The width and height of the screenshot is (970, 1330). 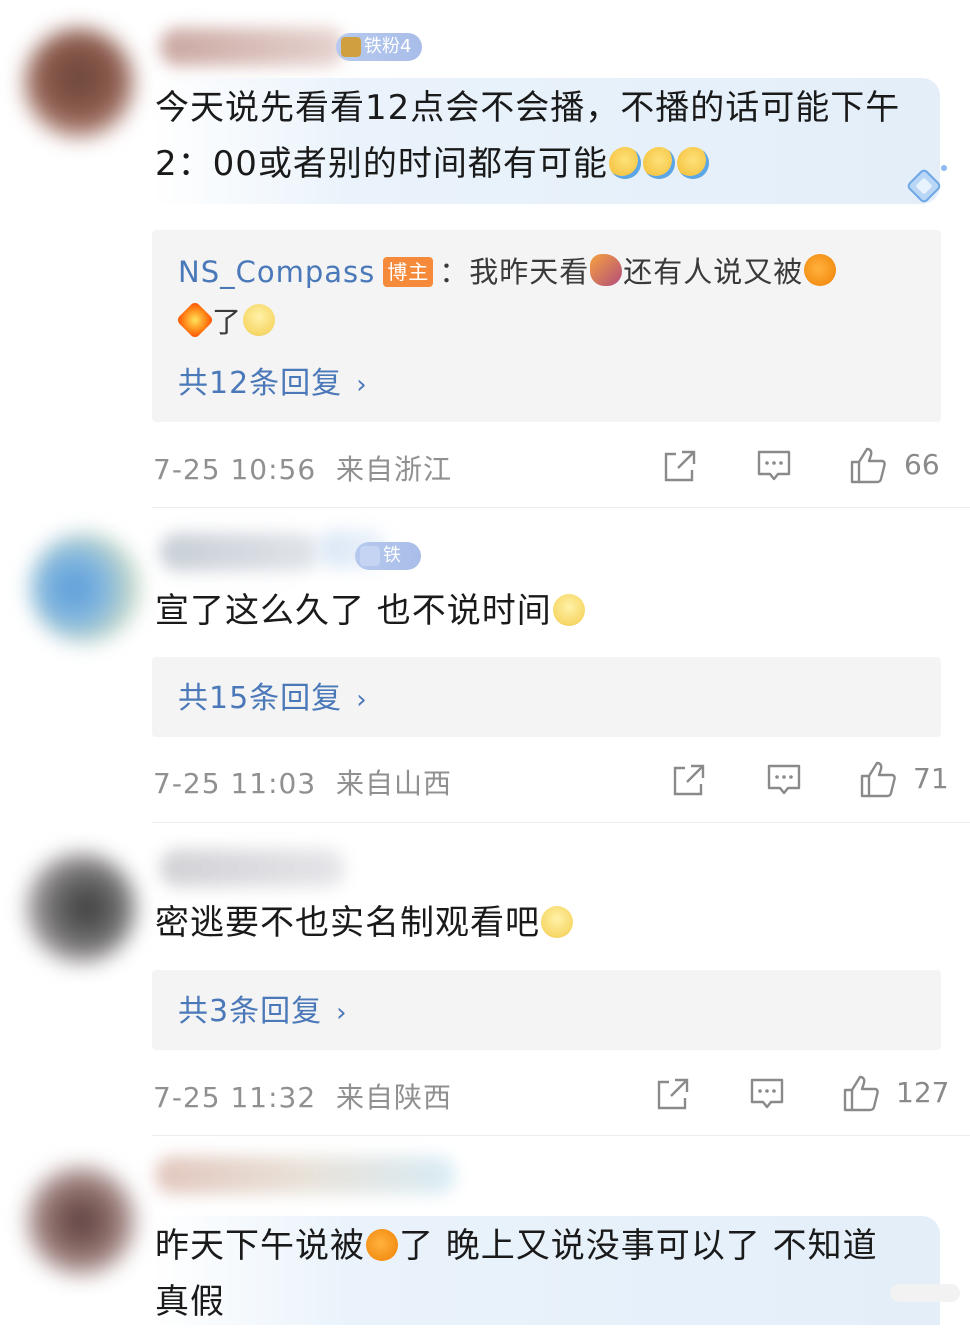 What do you see at coordinates (235, 1097) in the screenshot?
I see `comment-time: 7-25 11:32` at bounding box center [235, 1097].